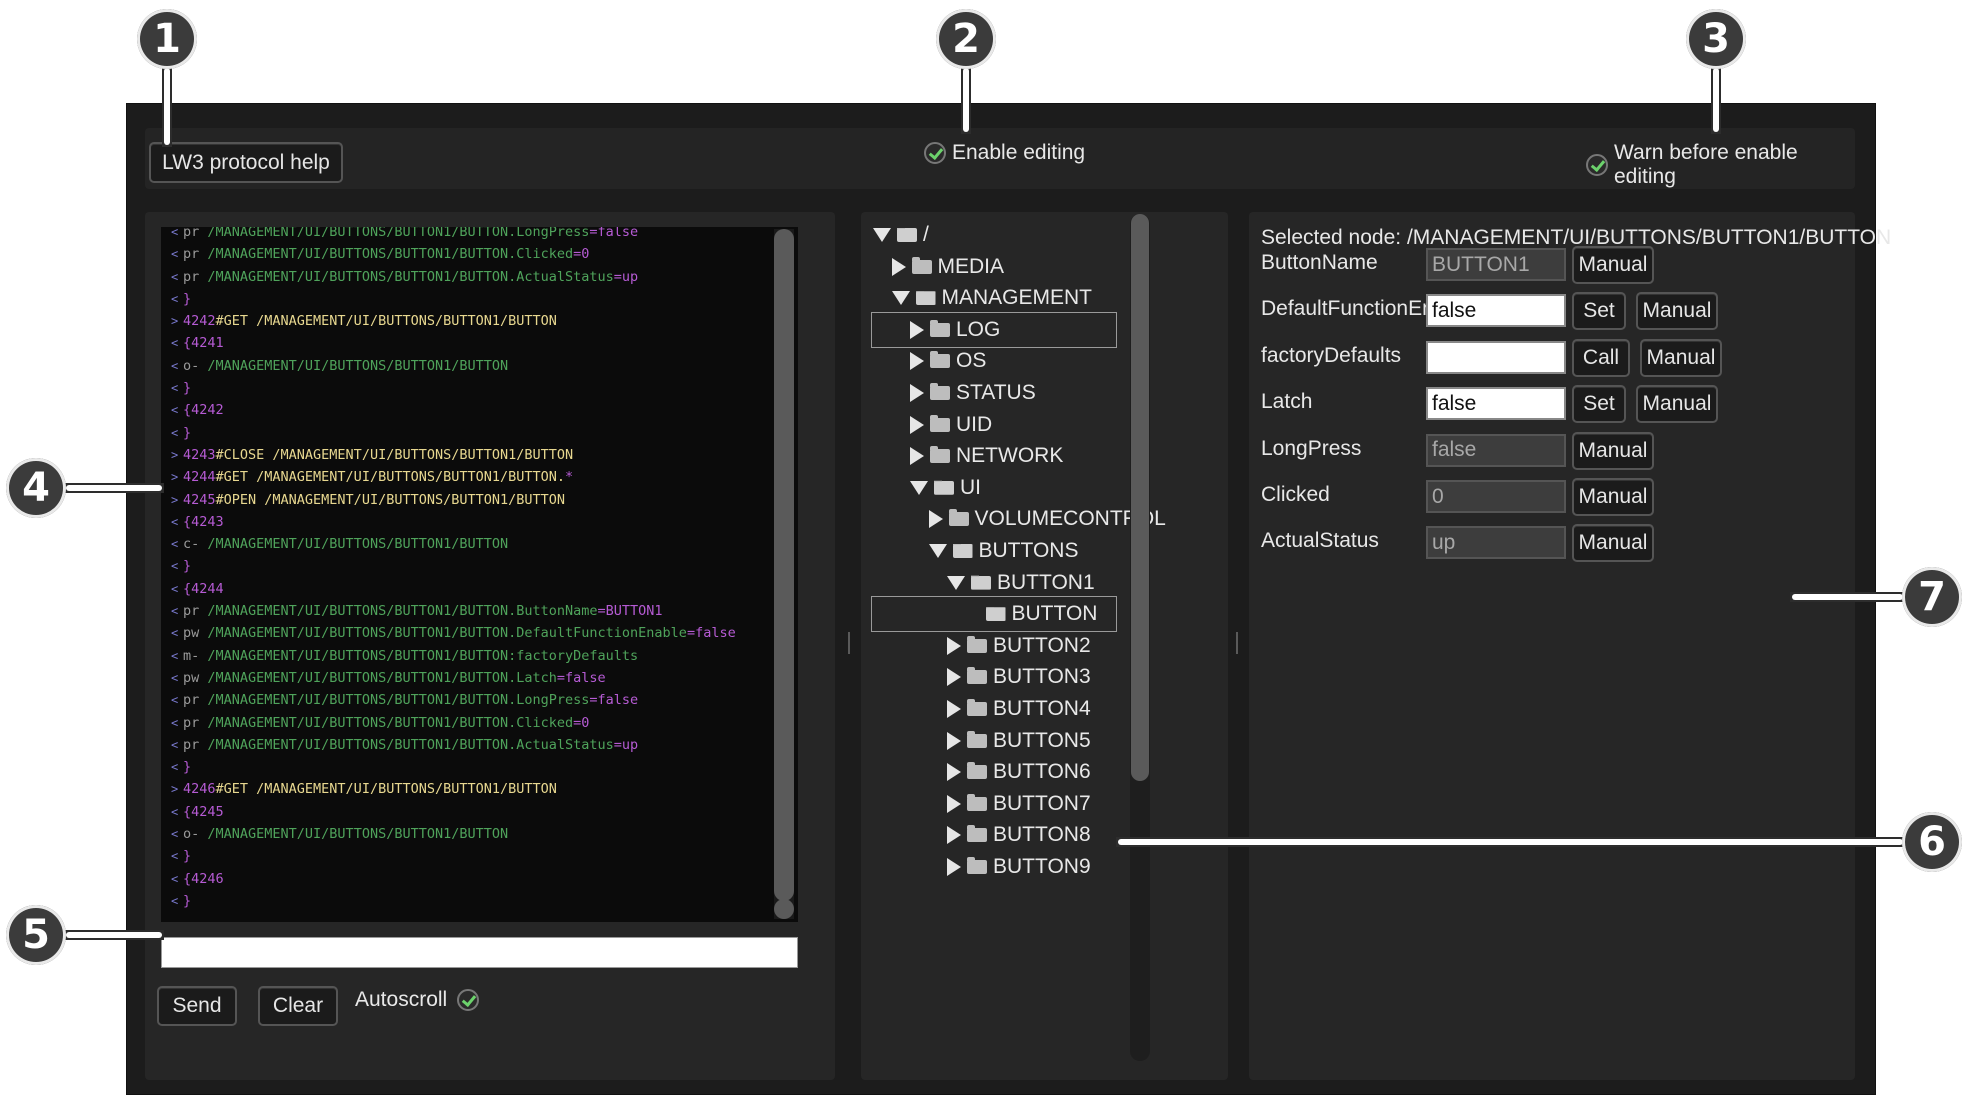 The height and width of the screenshot is (1095, 1967). I want to click on terminal-token: *, so click(569, 477).